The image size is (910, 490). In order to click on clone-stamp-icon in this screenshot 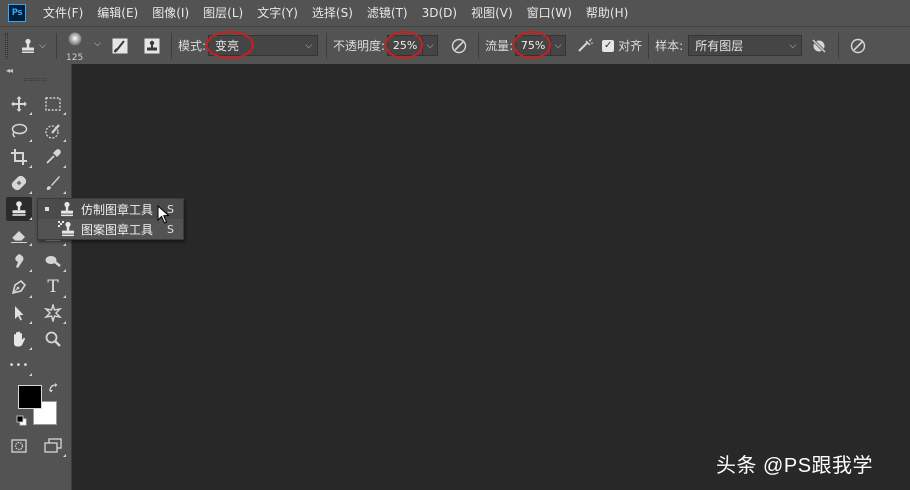, I will do `click(19, 208)`.